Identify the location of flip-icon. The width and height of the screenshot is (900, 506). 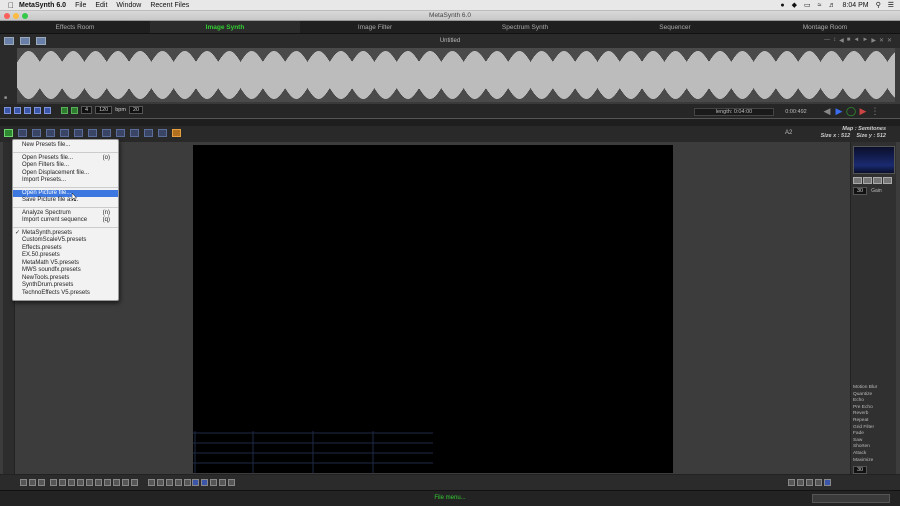
(62, 482).